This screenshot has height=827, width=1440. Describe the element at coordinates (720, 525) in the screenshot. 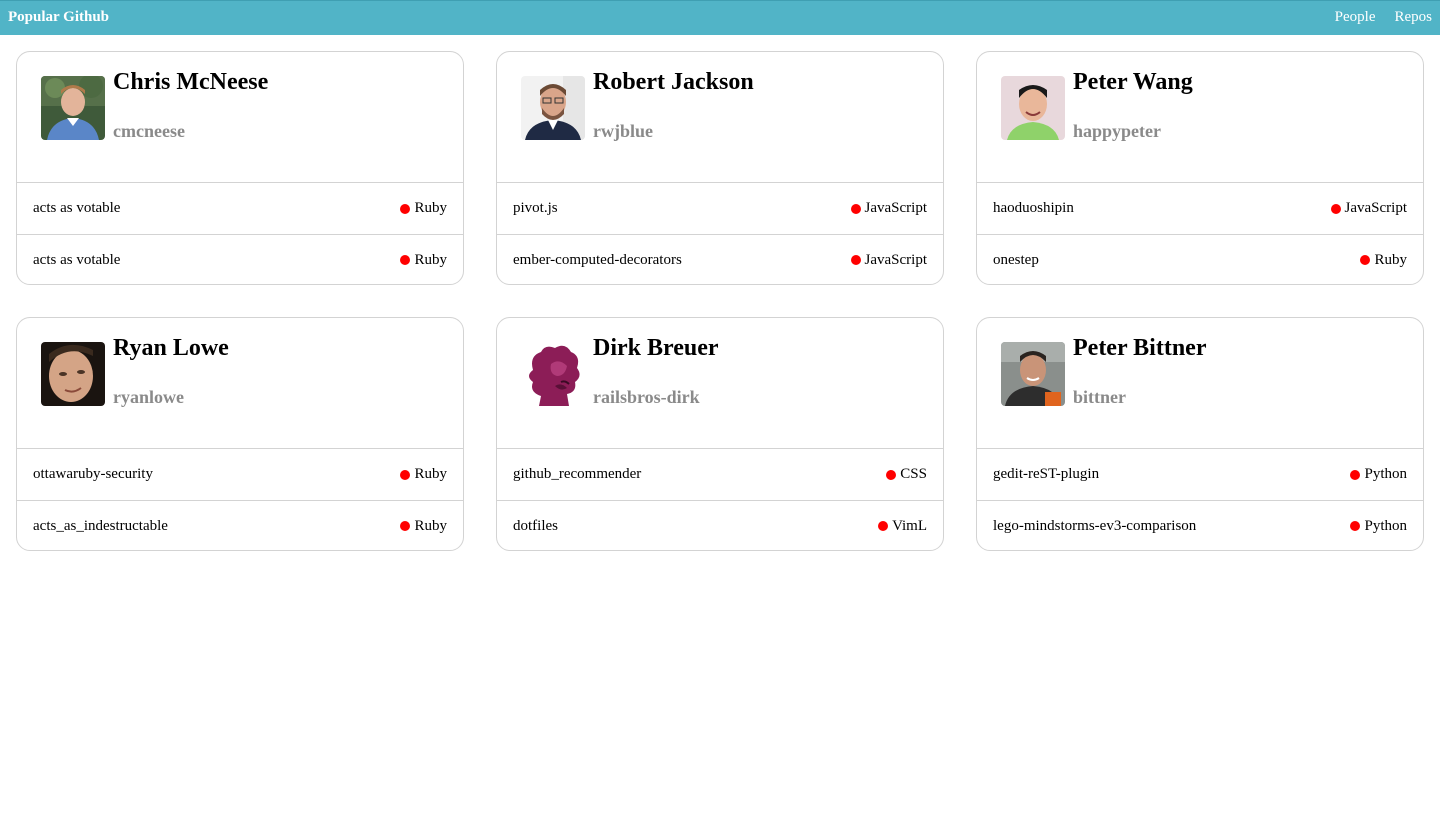

I see `repo-row: dotfiles VimL` at that location.